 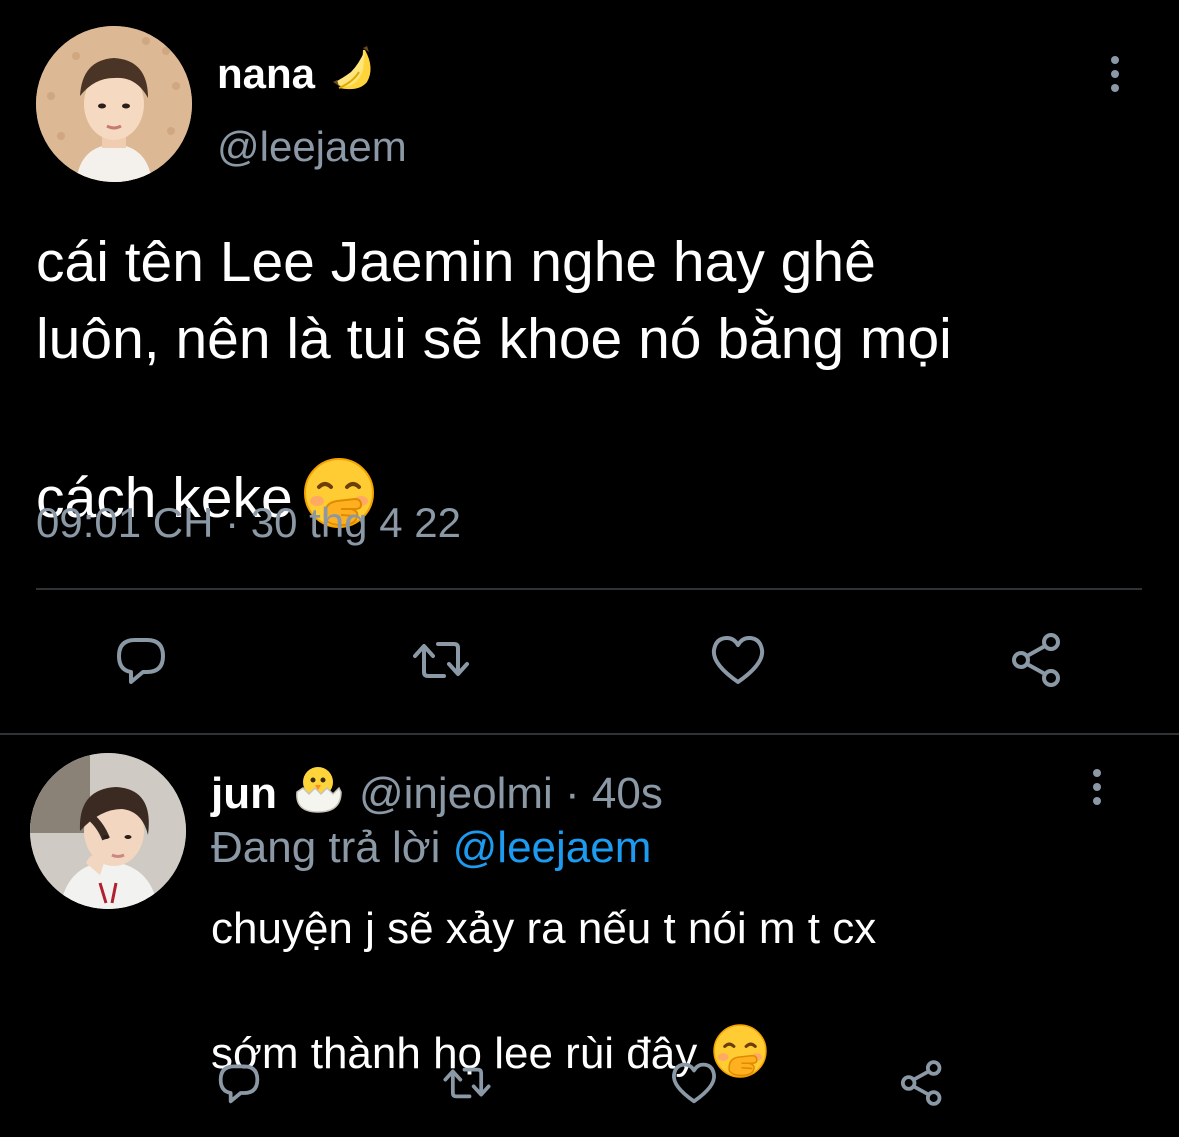 I want to click on hatching-chick-emoji, so click(x=318, y=794).